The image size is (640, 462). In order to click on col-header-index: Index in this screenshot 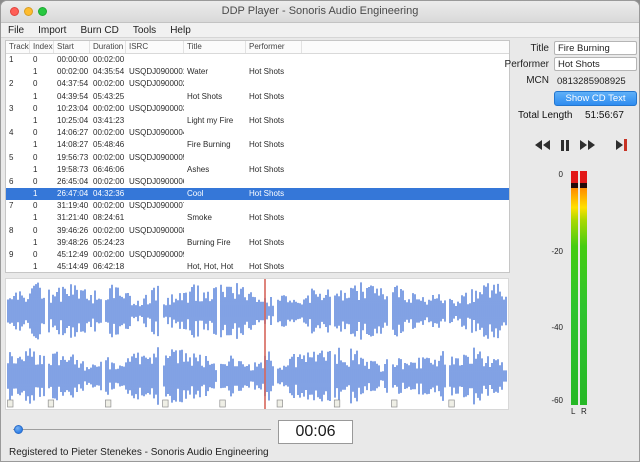, I will do `click(42, 47)`.